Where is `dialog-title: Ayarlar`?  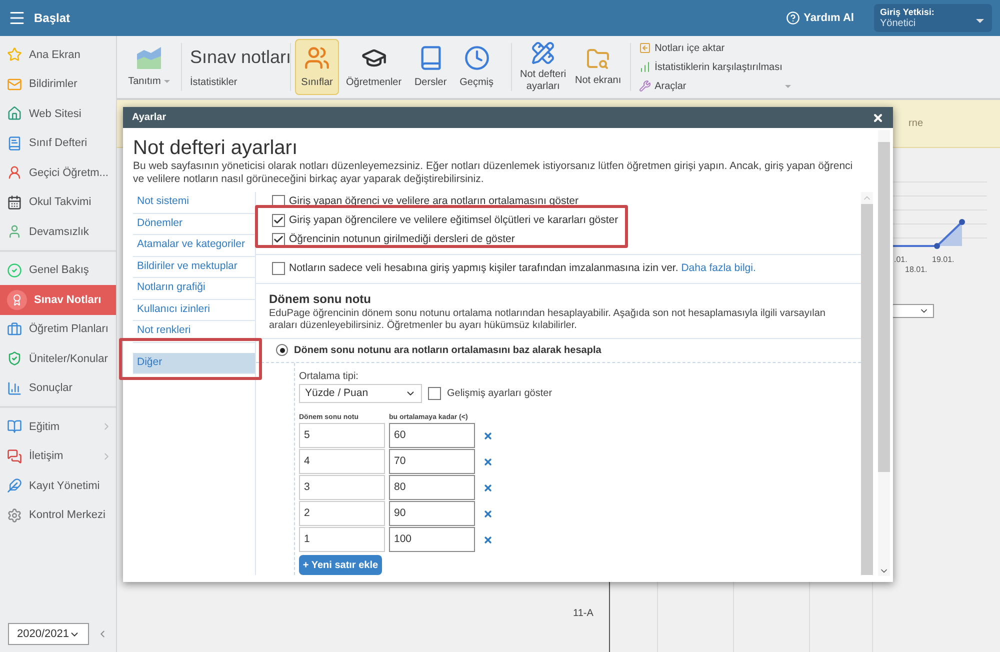 dialog-title: Ayarlar is located at coordinates (149, 118).